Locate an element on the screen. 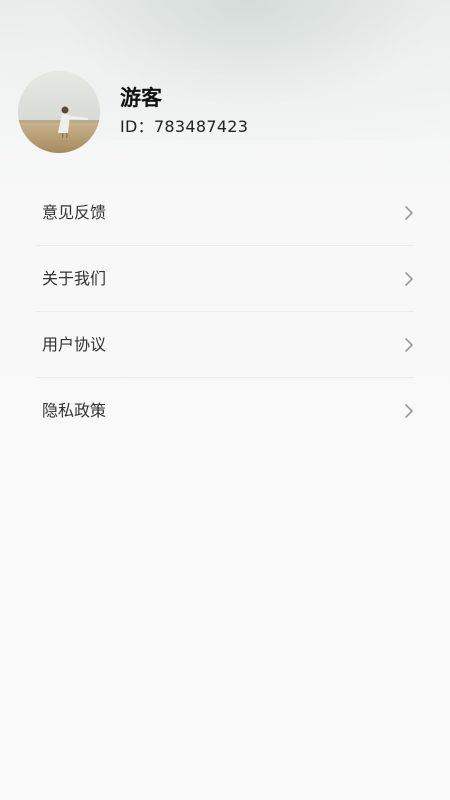  avatar-photo is located at coordinates (59, 112).